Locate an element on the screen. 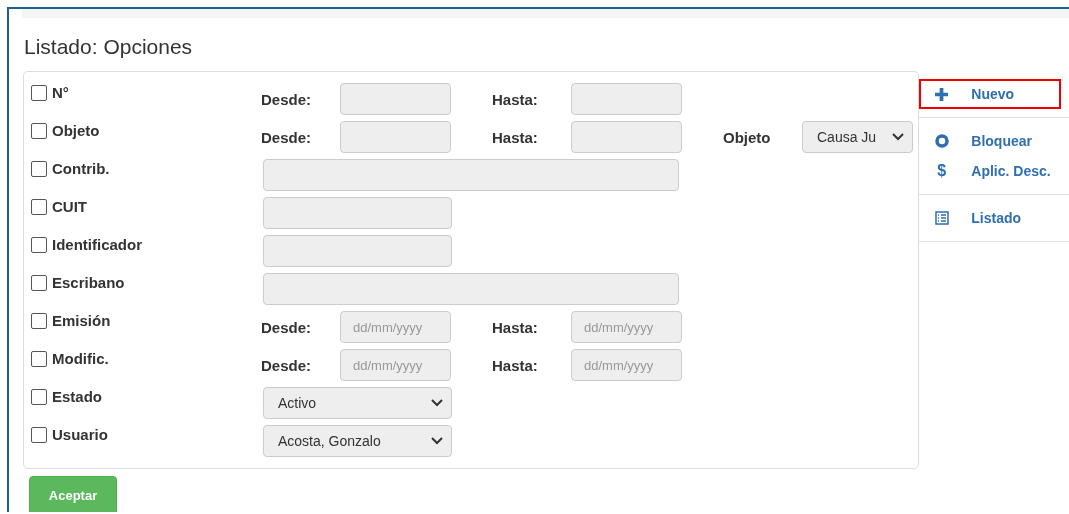 The width and height of the screenshot is (1069, 514). filter-label: N° is located at coordinates (60, 92).